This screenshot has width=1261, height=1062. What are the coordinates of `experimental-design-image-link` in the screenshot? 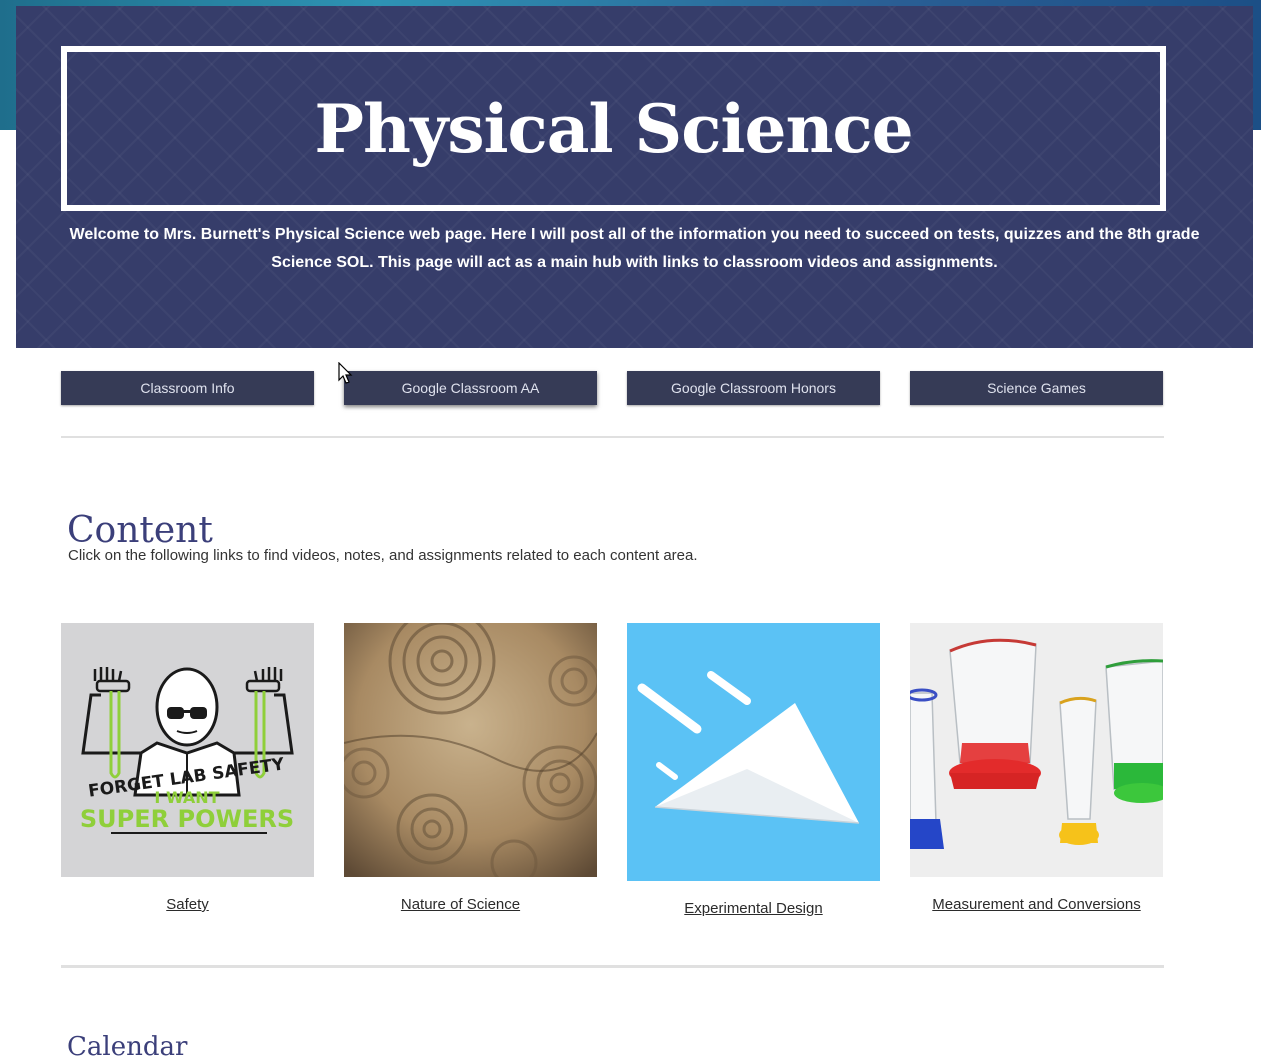 It's located at (753, 752).